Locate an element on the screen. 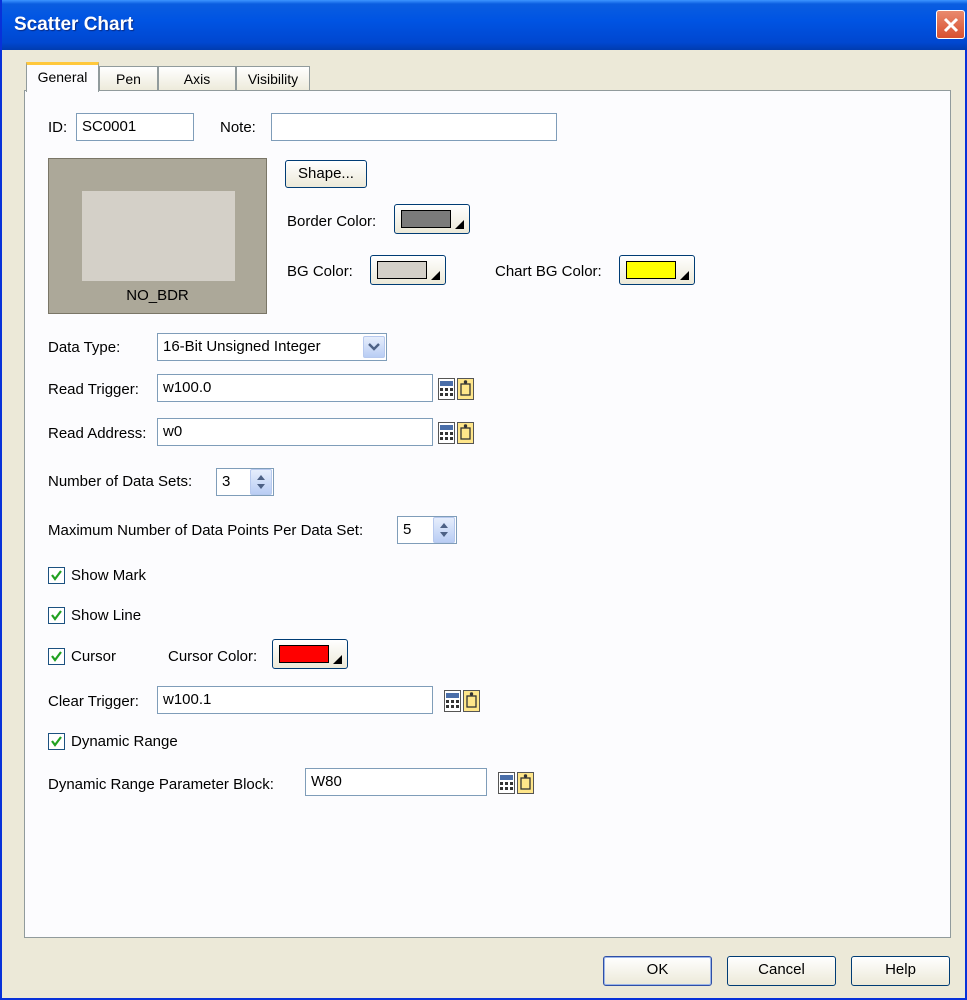  show-line-checkbox is located at coordinates (56, 615).